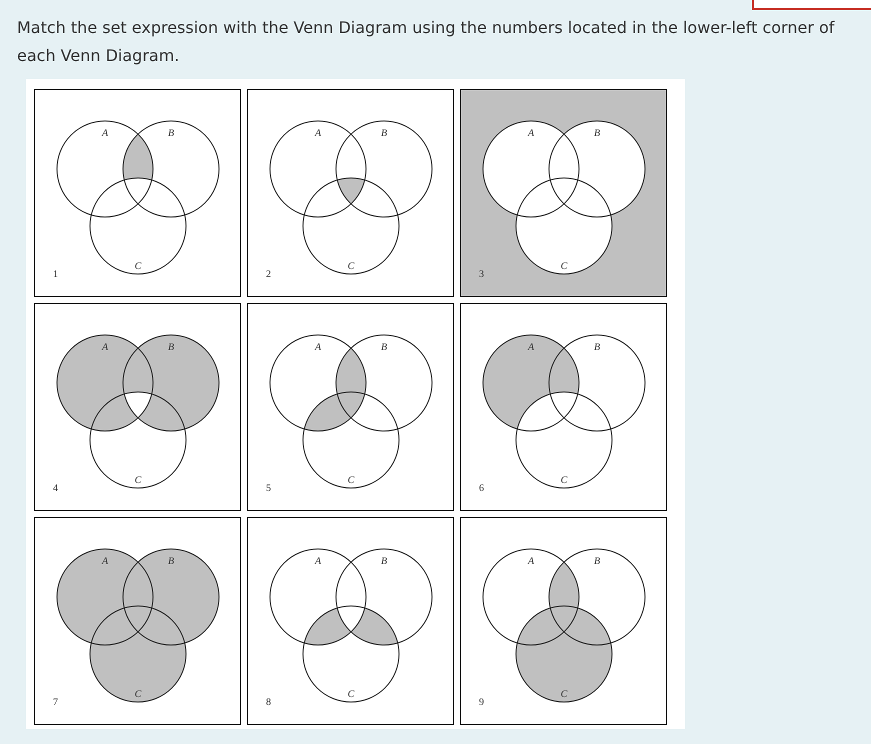 The height and width of the screenshot is (744, 871). I want to click on diagram-number: 6, so click(481, 488).